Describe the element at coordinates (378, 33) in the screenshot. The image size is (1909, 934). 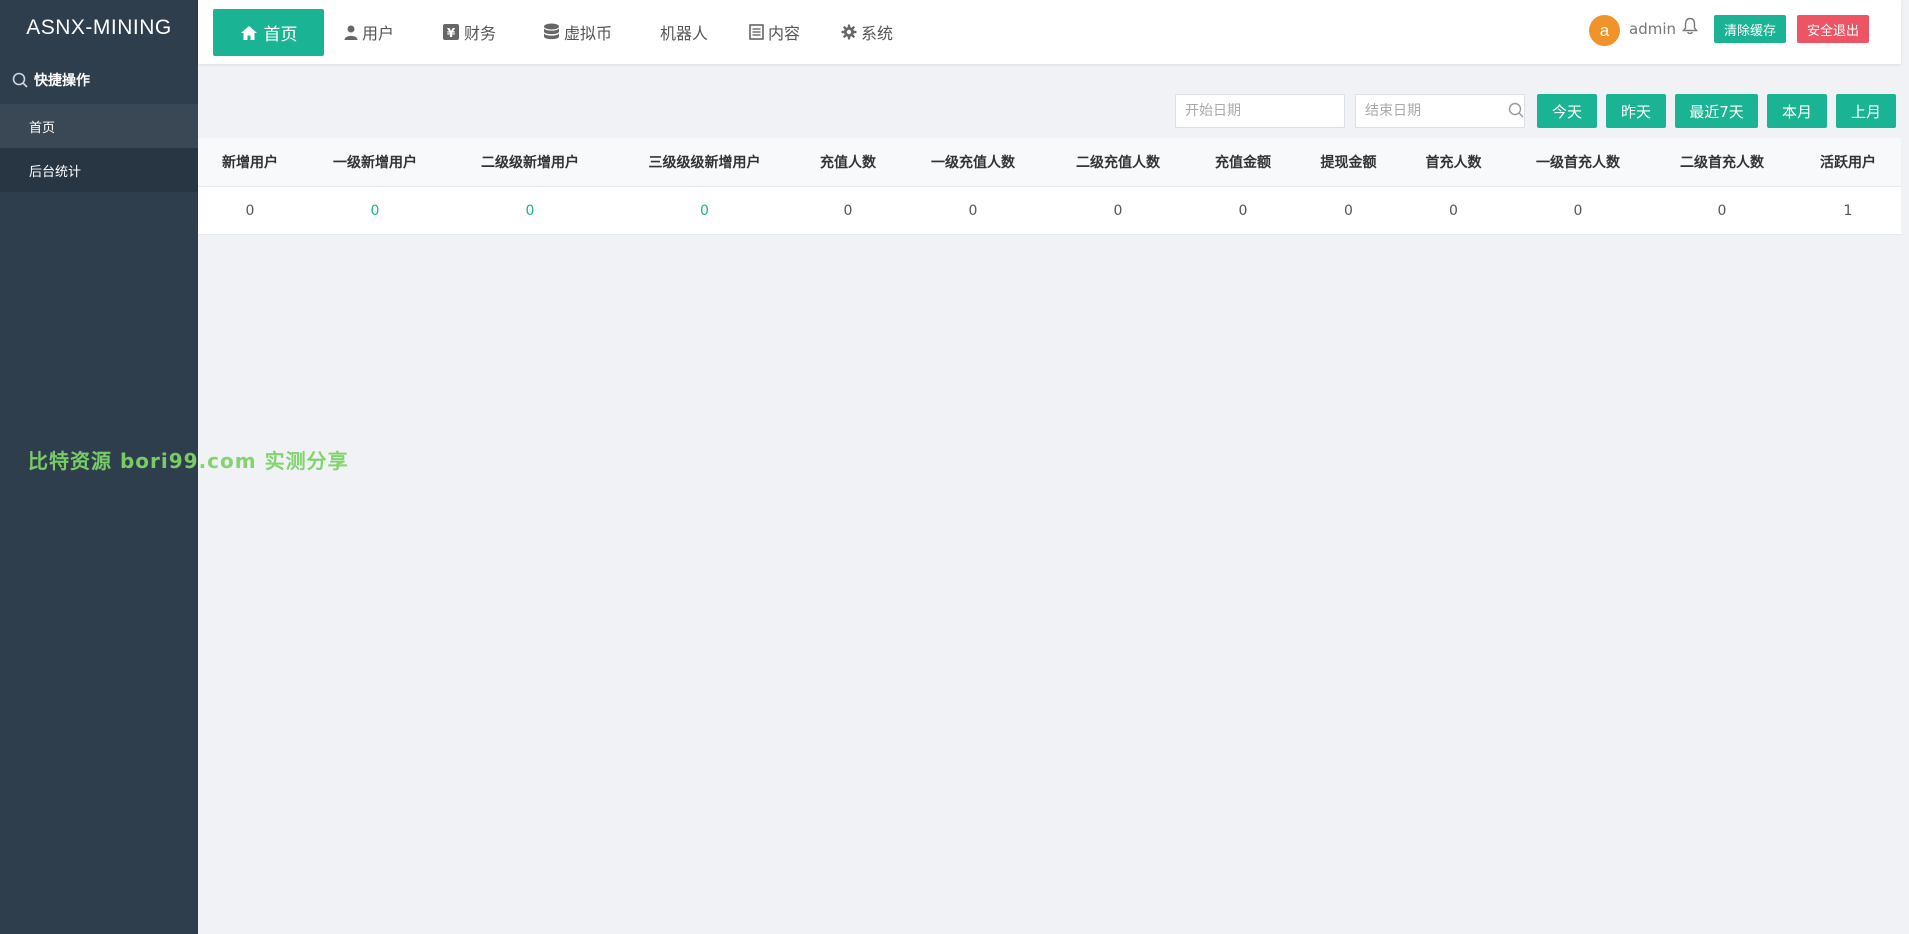
I see `nav-tab-label: 用户` at that location.